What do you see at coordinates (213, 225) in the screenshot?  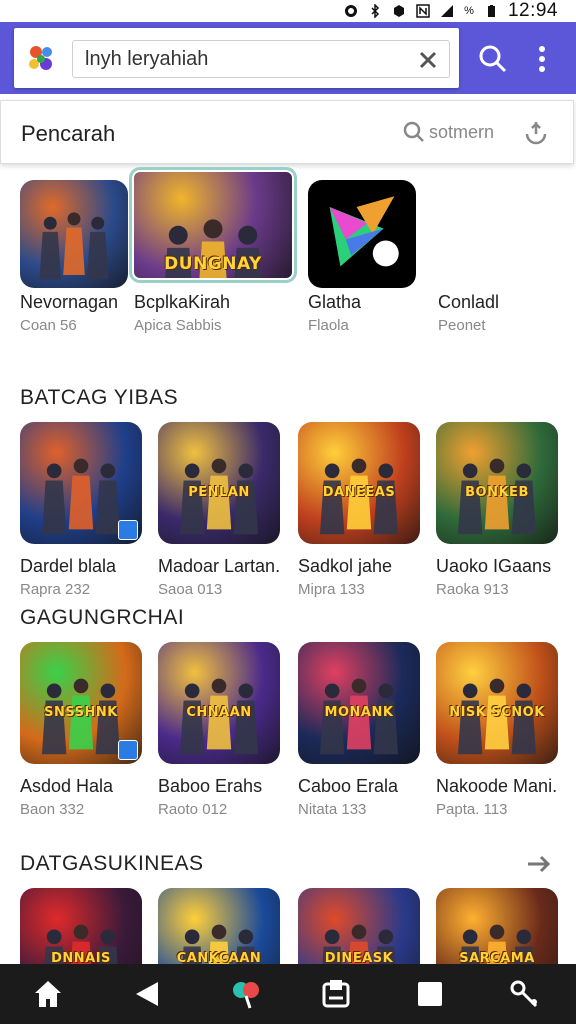 I see `app-icon-art: DUNGNAY` at bounding box center [213, 225].